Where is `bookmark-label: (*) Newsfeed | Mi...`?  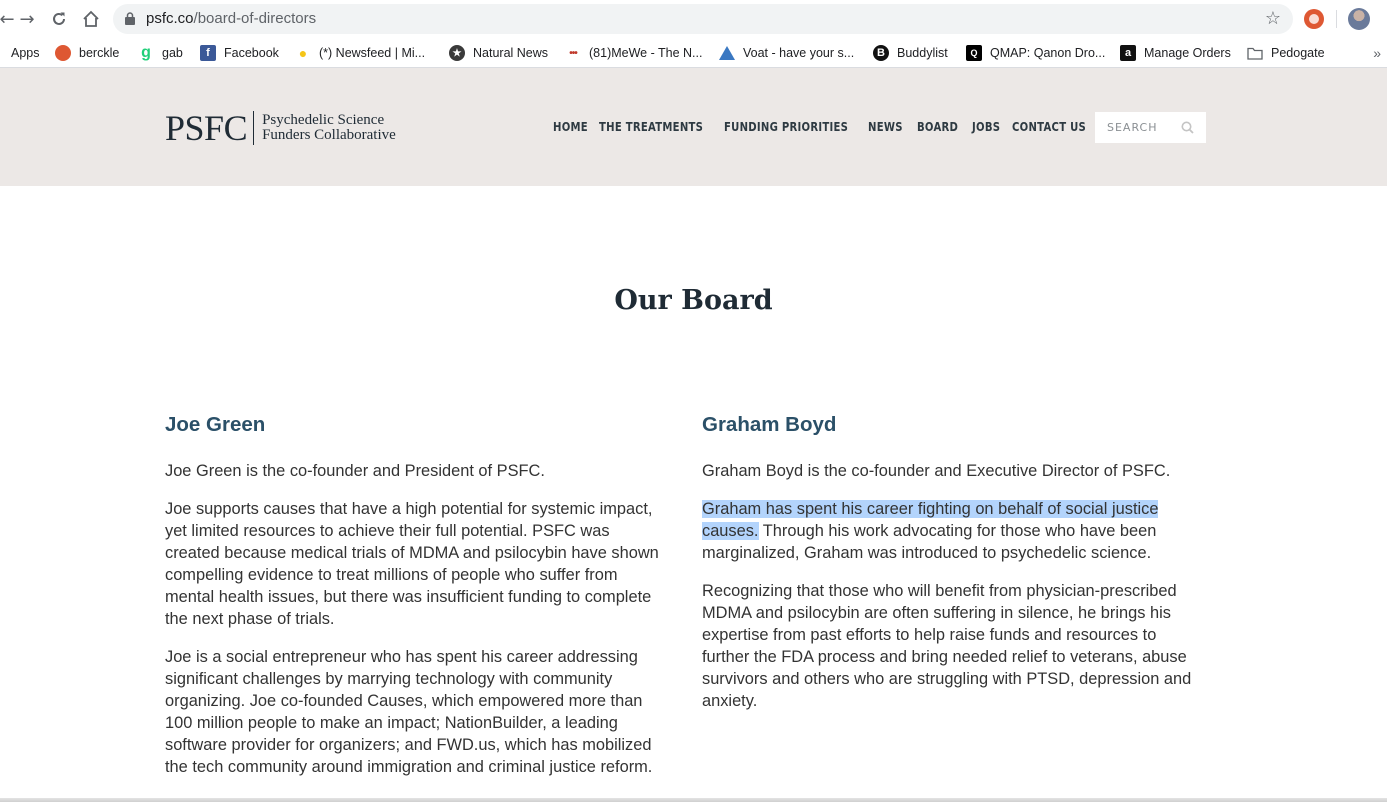 bookmark-label: (*) Newsfeed | Mi... is located at coordinates (372, 53).